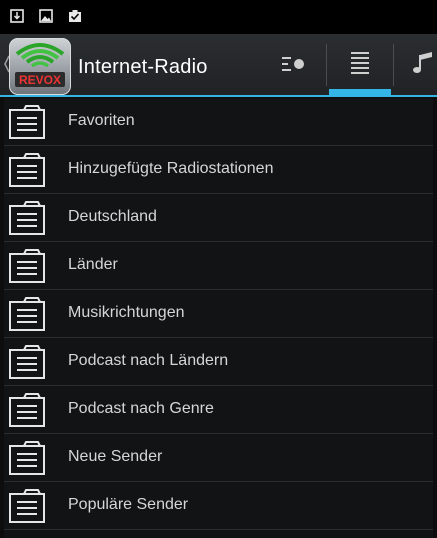 The width and height of the screenshot is (437, 538). What do you see at coordinates (218, 506) in the screenshot?
I see `list-item-populaere-sender: Populäre Sender` at bounding box center [218, 506].